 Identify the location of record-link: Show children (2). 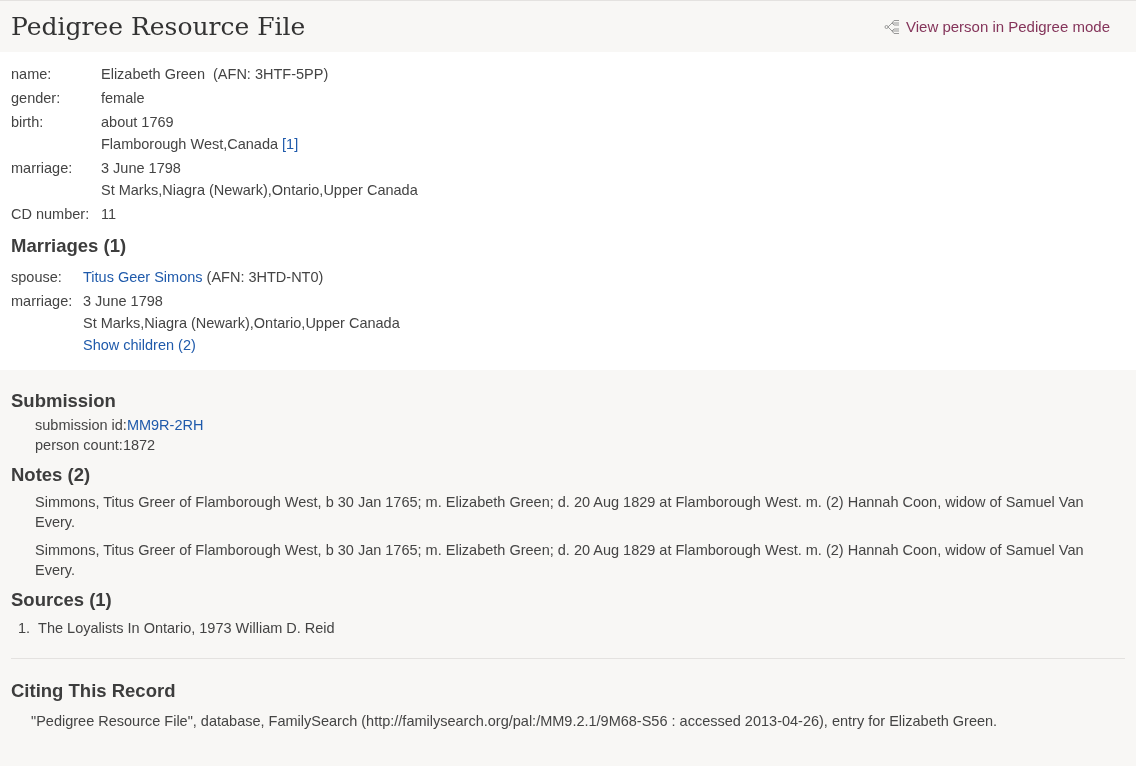
(139, 345).